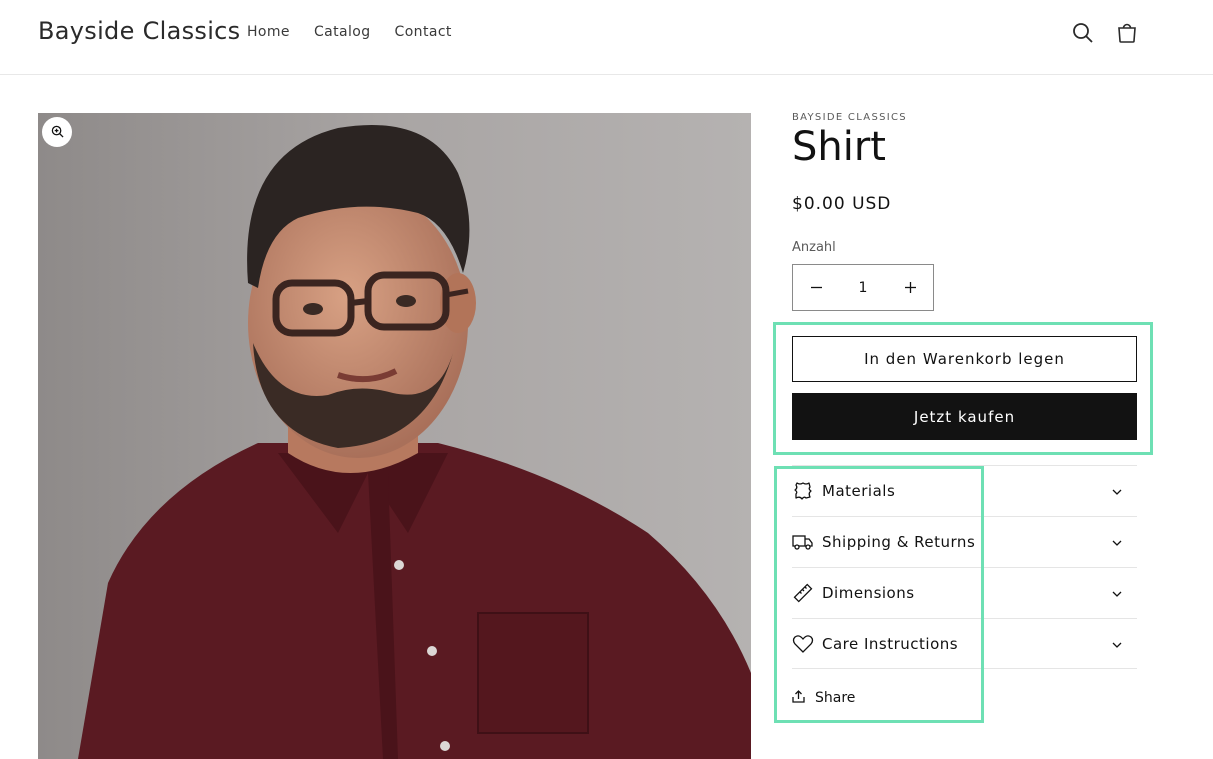  I want to click on search-icon, so click(1083, 33).